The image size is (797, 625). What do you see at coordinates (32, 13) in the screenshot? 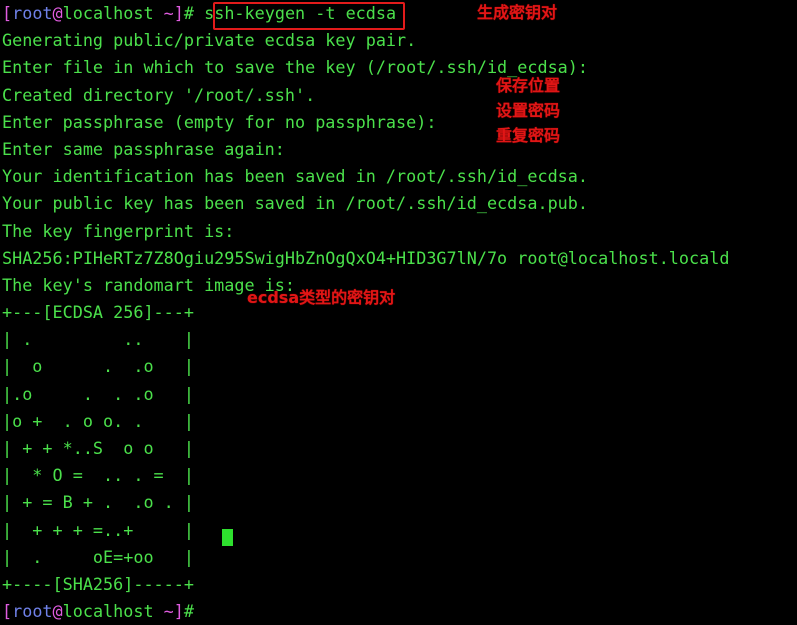
I see `prompt-user: root` at bounding box center [32, 13].